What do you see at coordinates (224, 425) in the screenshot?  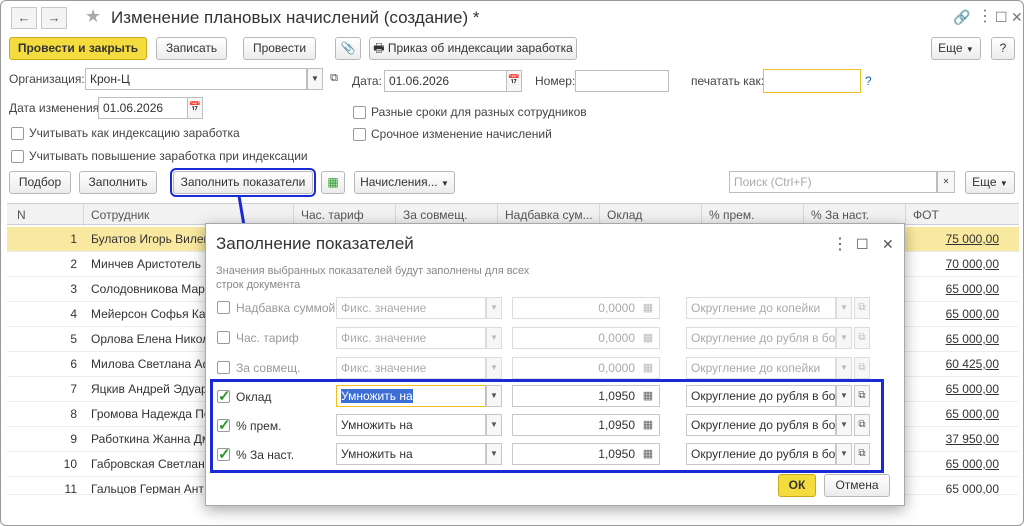 I see `bonus-checkbox` at bounding box center [224, 425].